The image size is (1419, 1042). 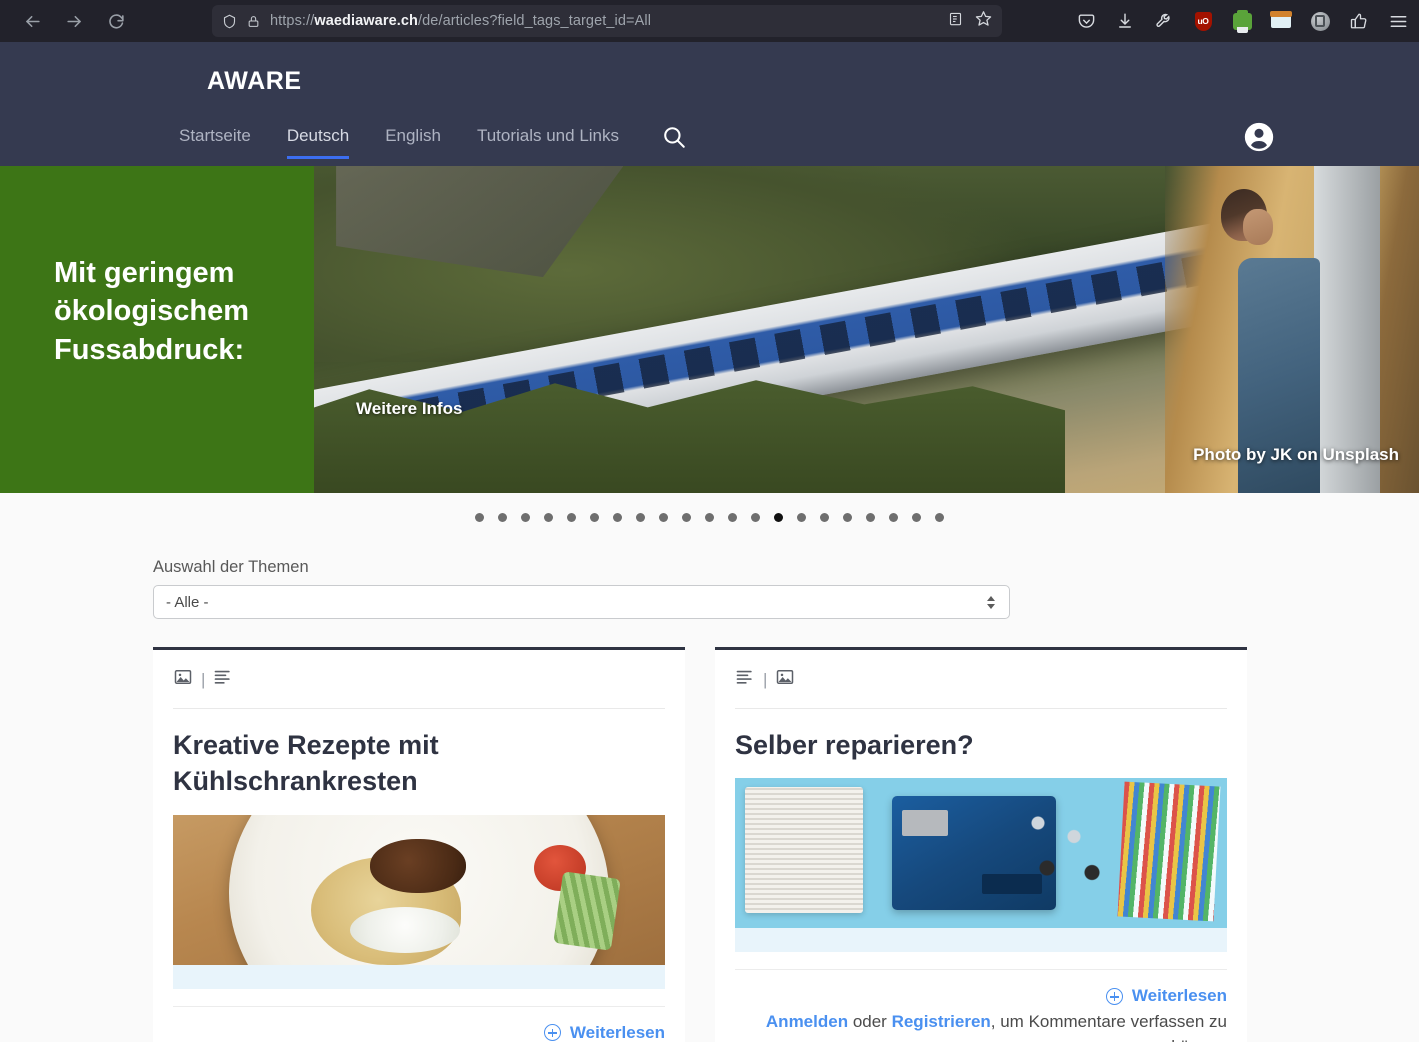 I want to click on hero-photo-doorframe, so click(x=1347, y=329).